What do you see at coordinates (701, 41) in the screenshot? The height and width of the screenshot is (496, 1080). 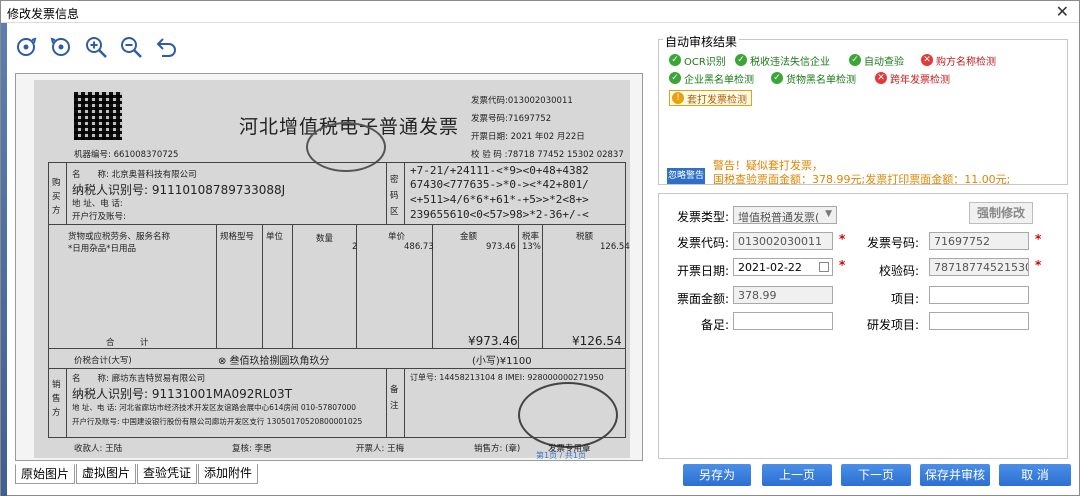 I see `audit-legend: 自动审核结果` at bounding box center [701, 41].